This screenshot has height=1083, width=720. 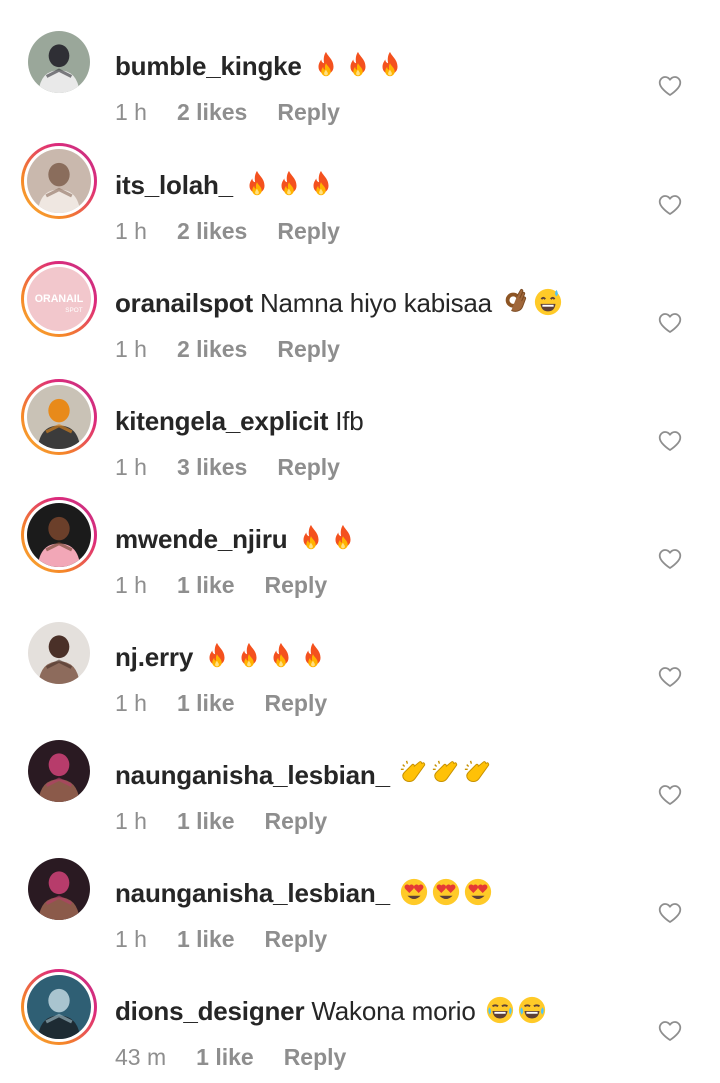 I want to click on username-link: mwende_njiru, so click(x=201, y=539).